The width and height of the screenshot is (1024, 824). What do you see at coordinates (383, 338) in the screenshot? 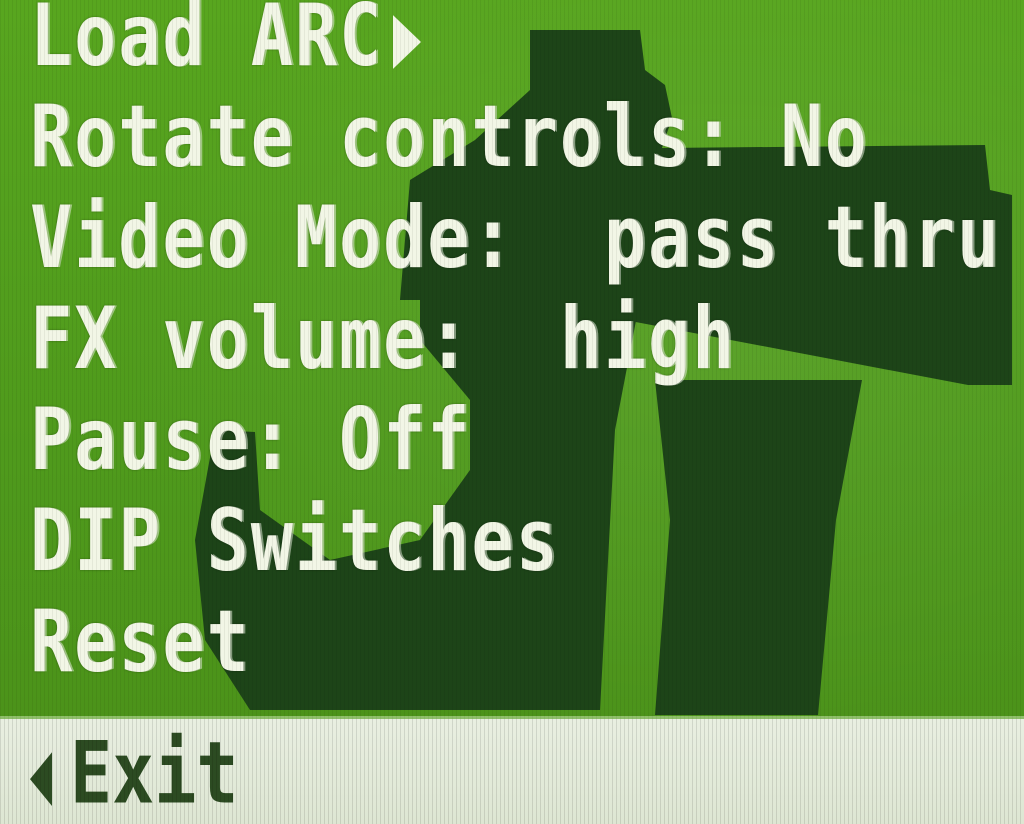
I see `menu-item-label: FX volume: high` at bounding box center [383, 338].